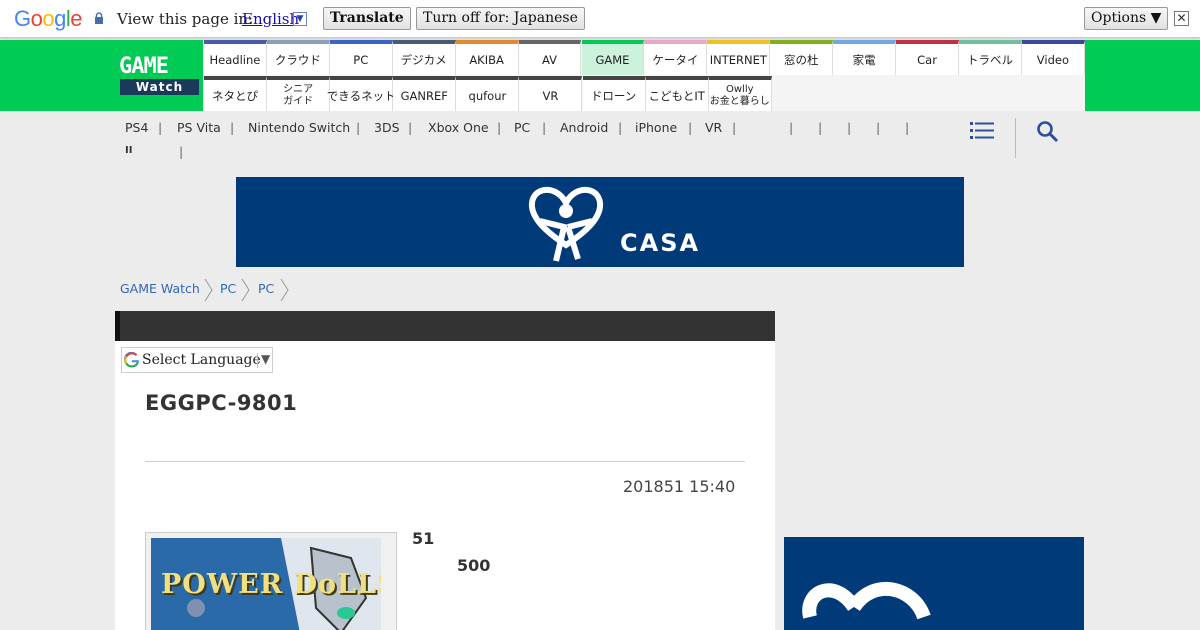  Describe the element at coordinates (271, 584) in the screenshot. I see `thumbnail-title: POWER DoLLS` at that location.